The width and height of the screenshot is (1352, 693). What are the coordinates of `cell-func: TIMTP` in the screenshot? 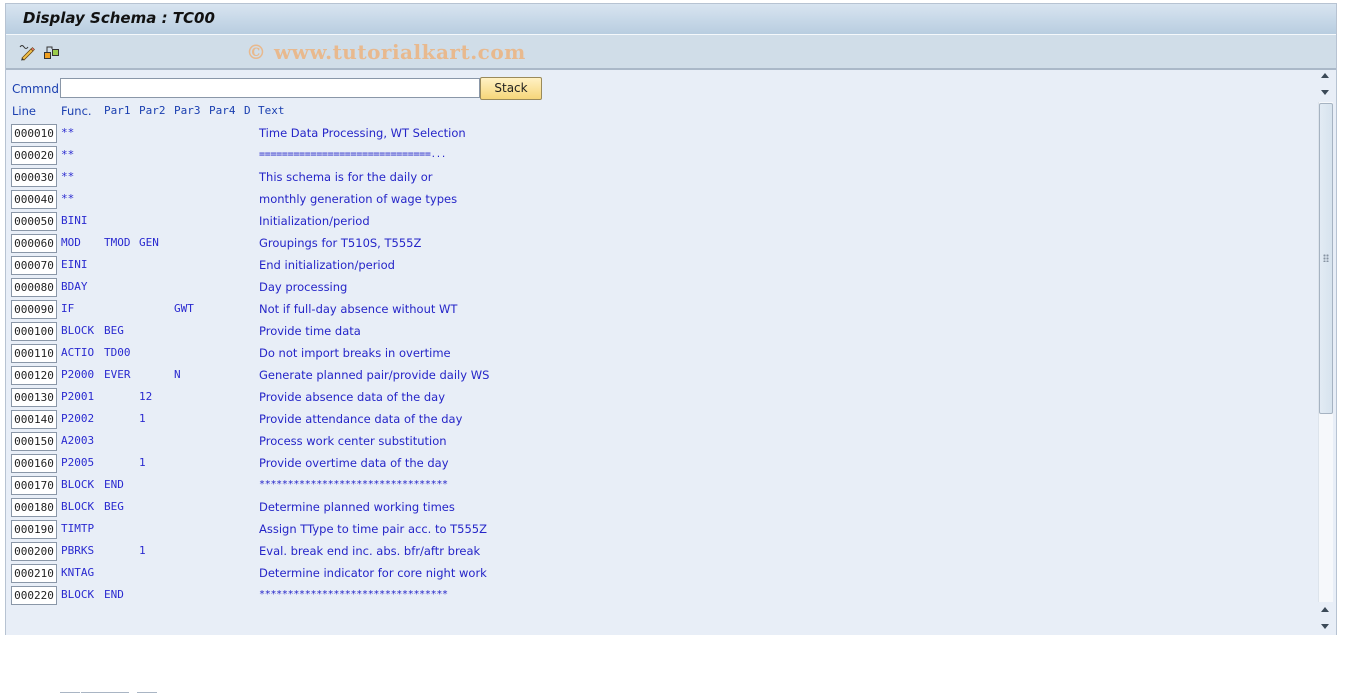 It's located at (78, 528).